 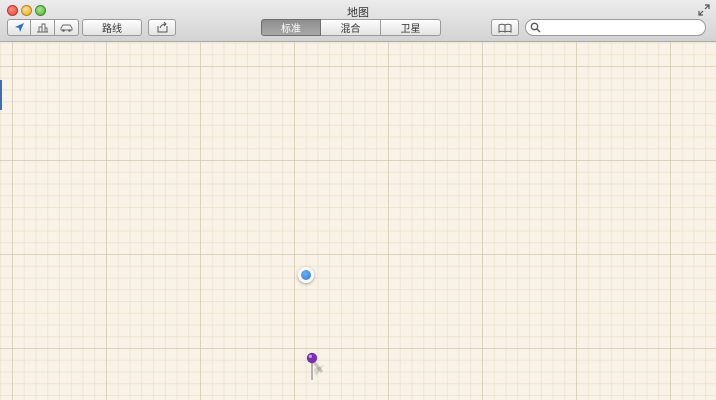 I want to click on traffic-button, so click(x=67, y=27).